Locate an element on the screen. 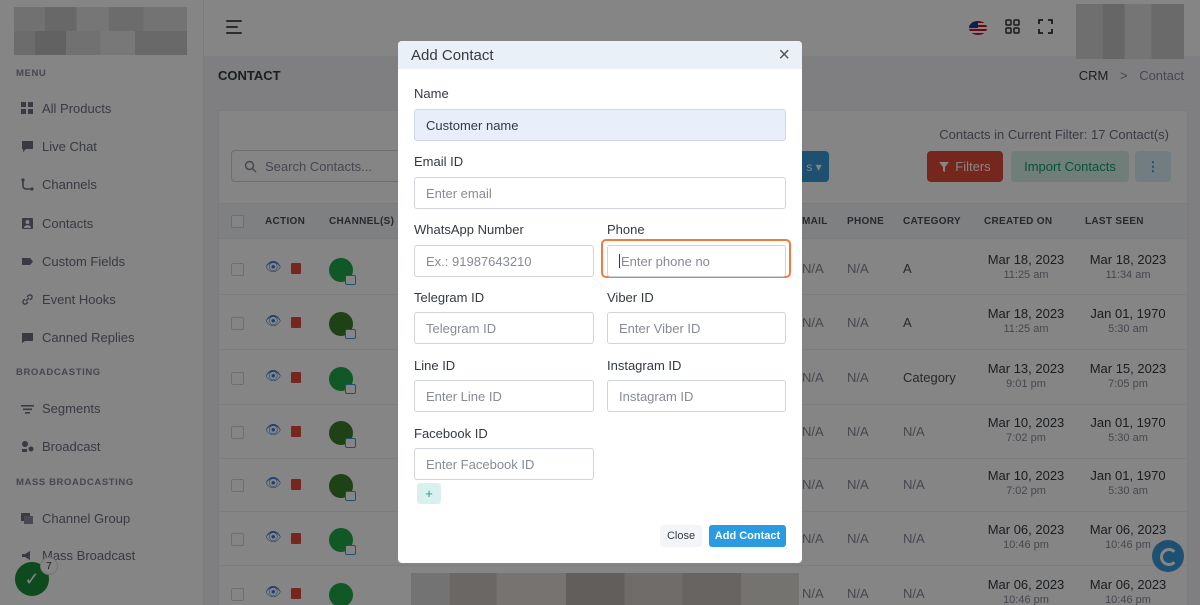  facebook-label: Facebook ID is located at coordinates (451, 433).